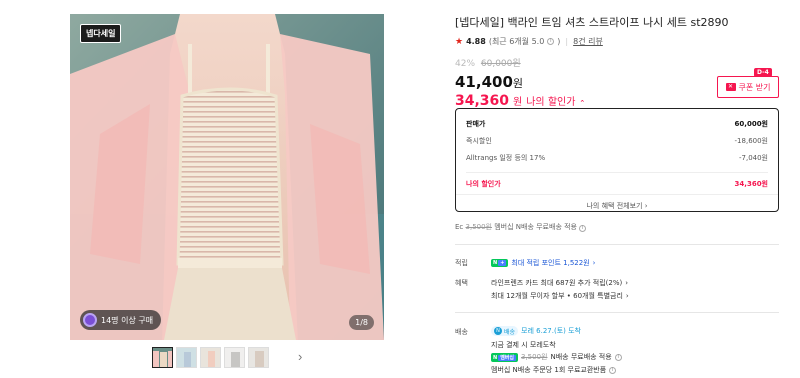 The image size is (800, 378). I want to click on breakdown-final-row: 나의 할인가 34,360원, so click(617, 183).